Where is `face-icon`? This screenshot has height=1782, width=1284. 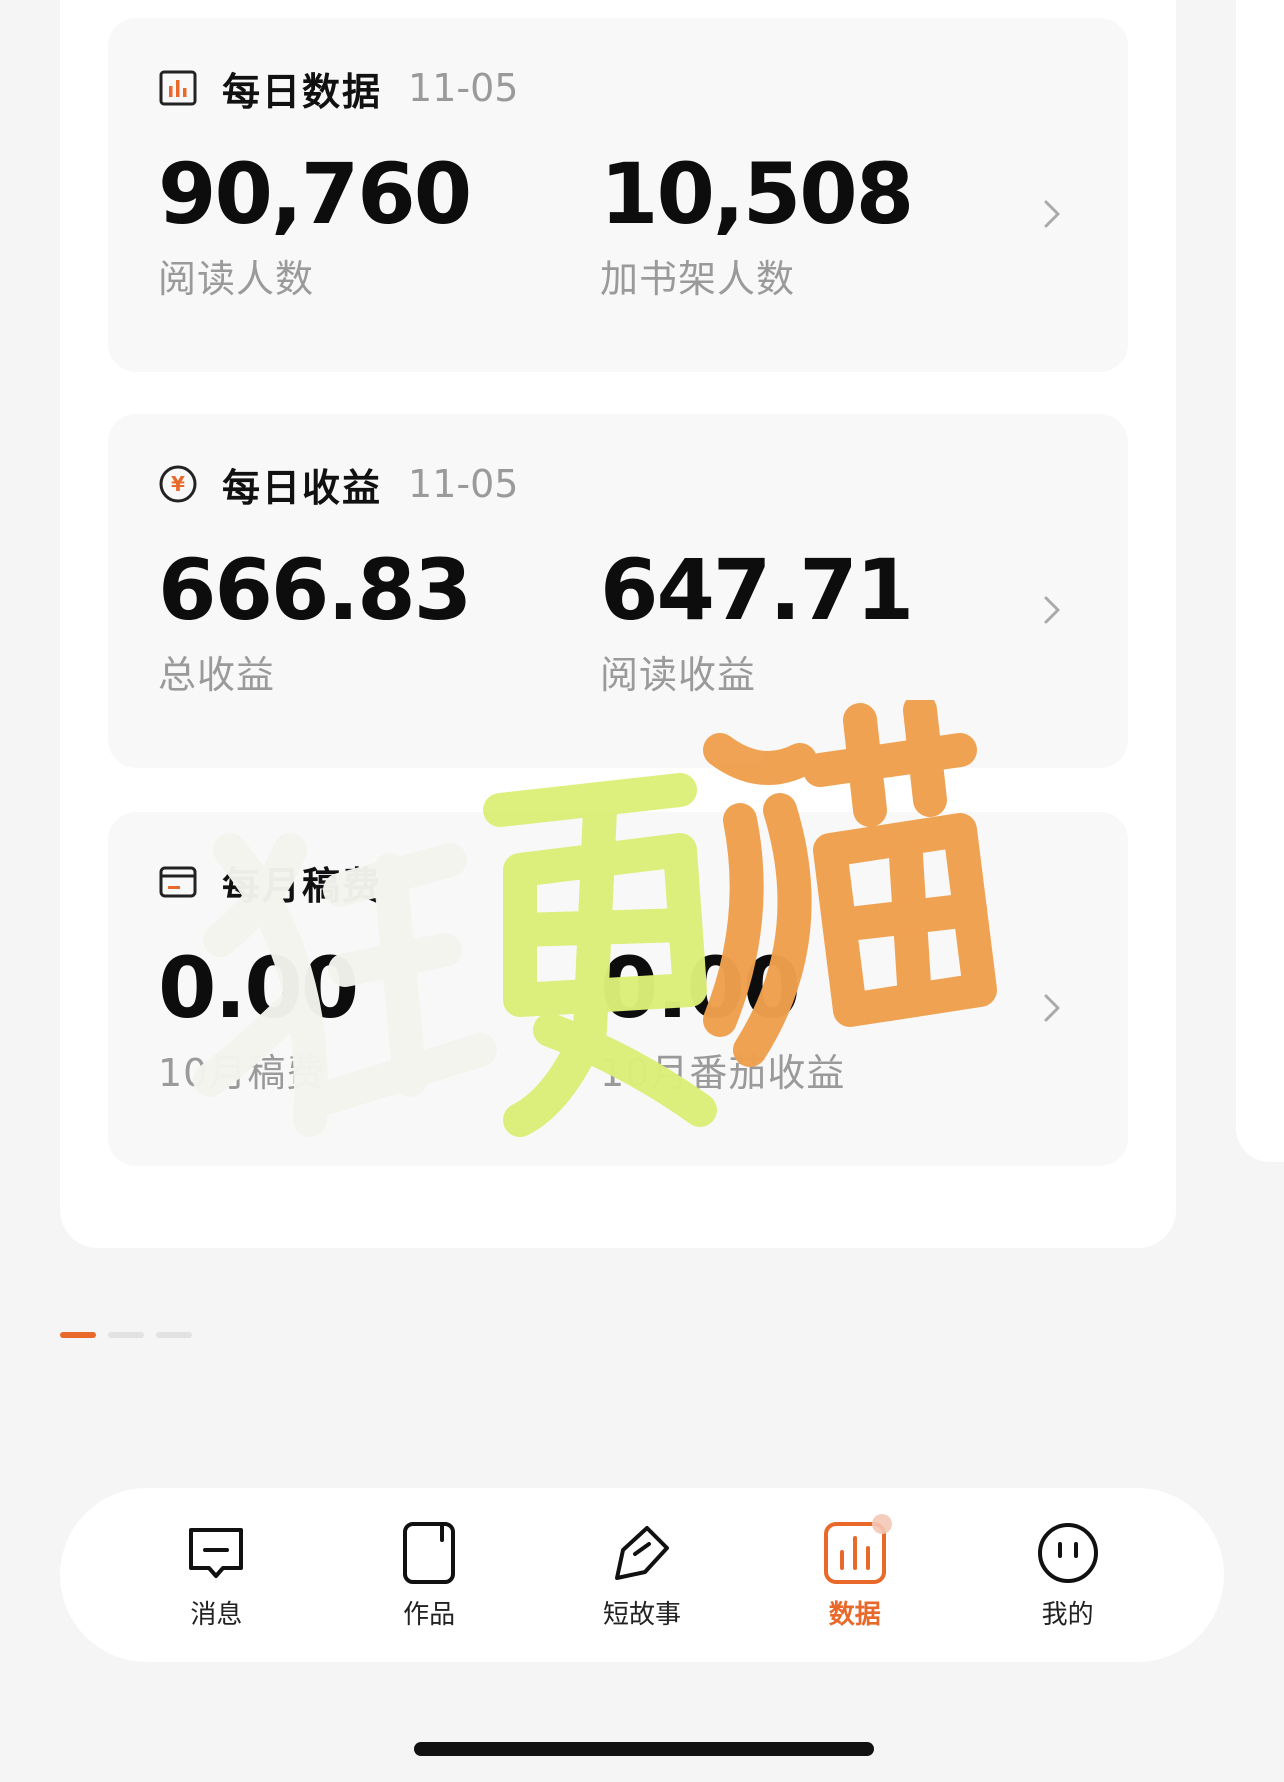
face-icon is located at coordinates (1068, 1553).